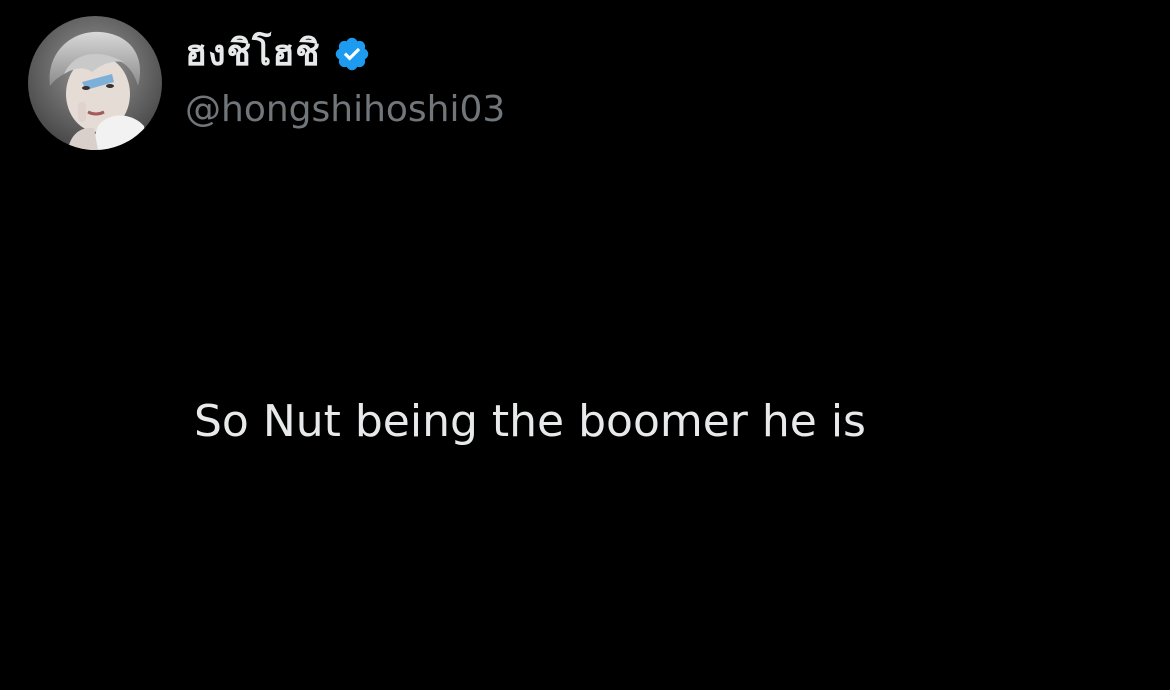  Describe the element at coordinates (345, 110) in the screenshot. I see `author-handle: @hongshihoshi03` at that location.